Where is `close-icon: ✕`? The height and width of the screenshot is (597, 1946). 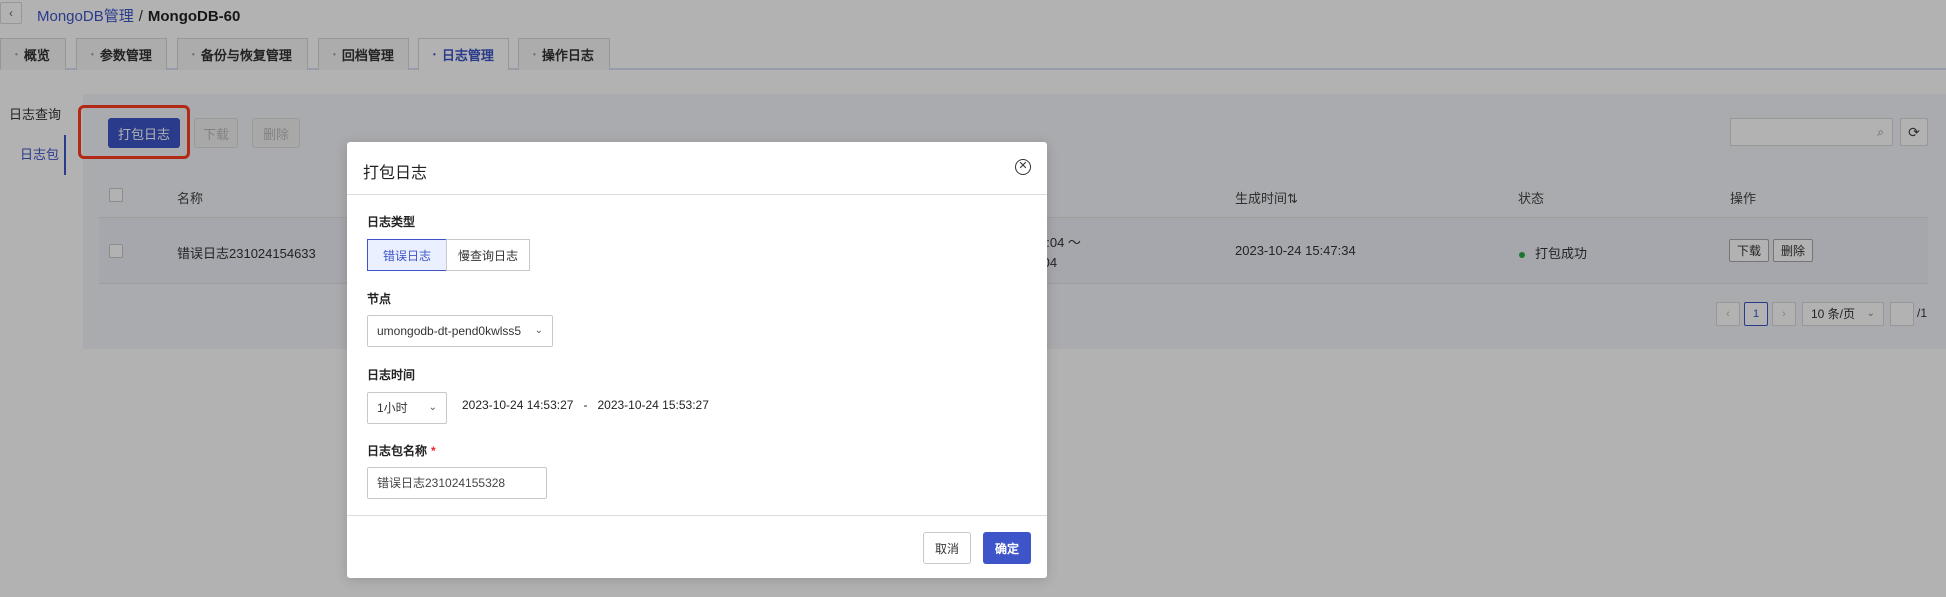 close-icon: ✕ is located at coordinates (1023, 167).